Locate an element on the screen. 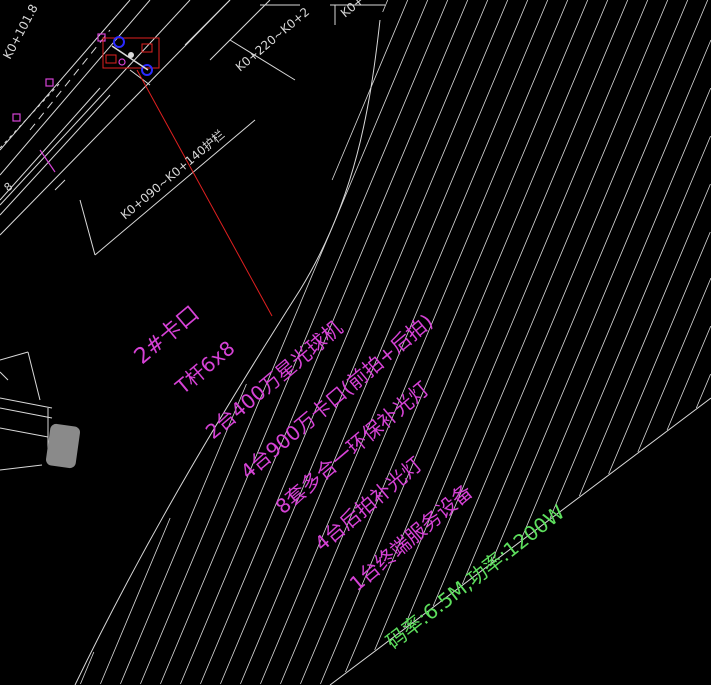 The width and height of the screenshot is (711, 685). checkpoint-title: 2#卡口 is located at coordinates (167, 335).